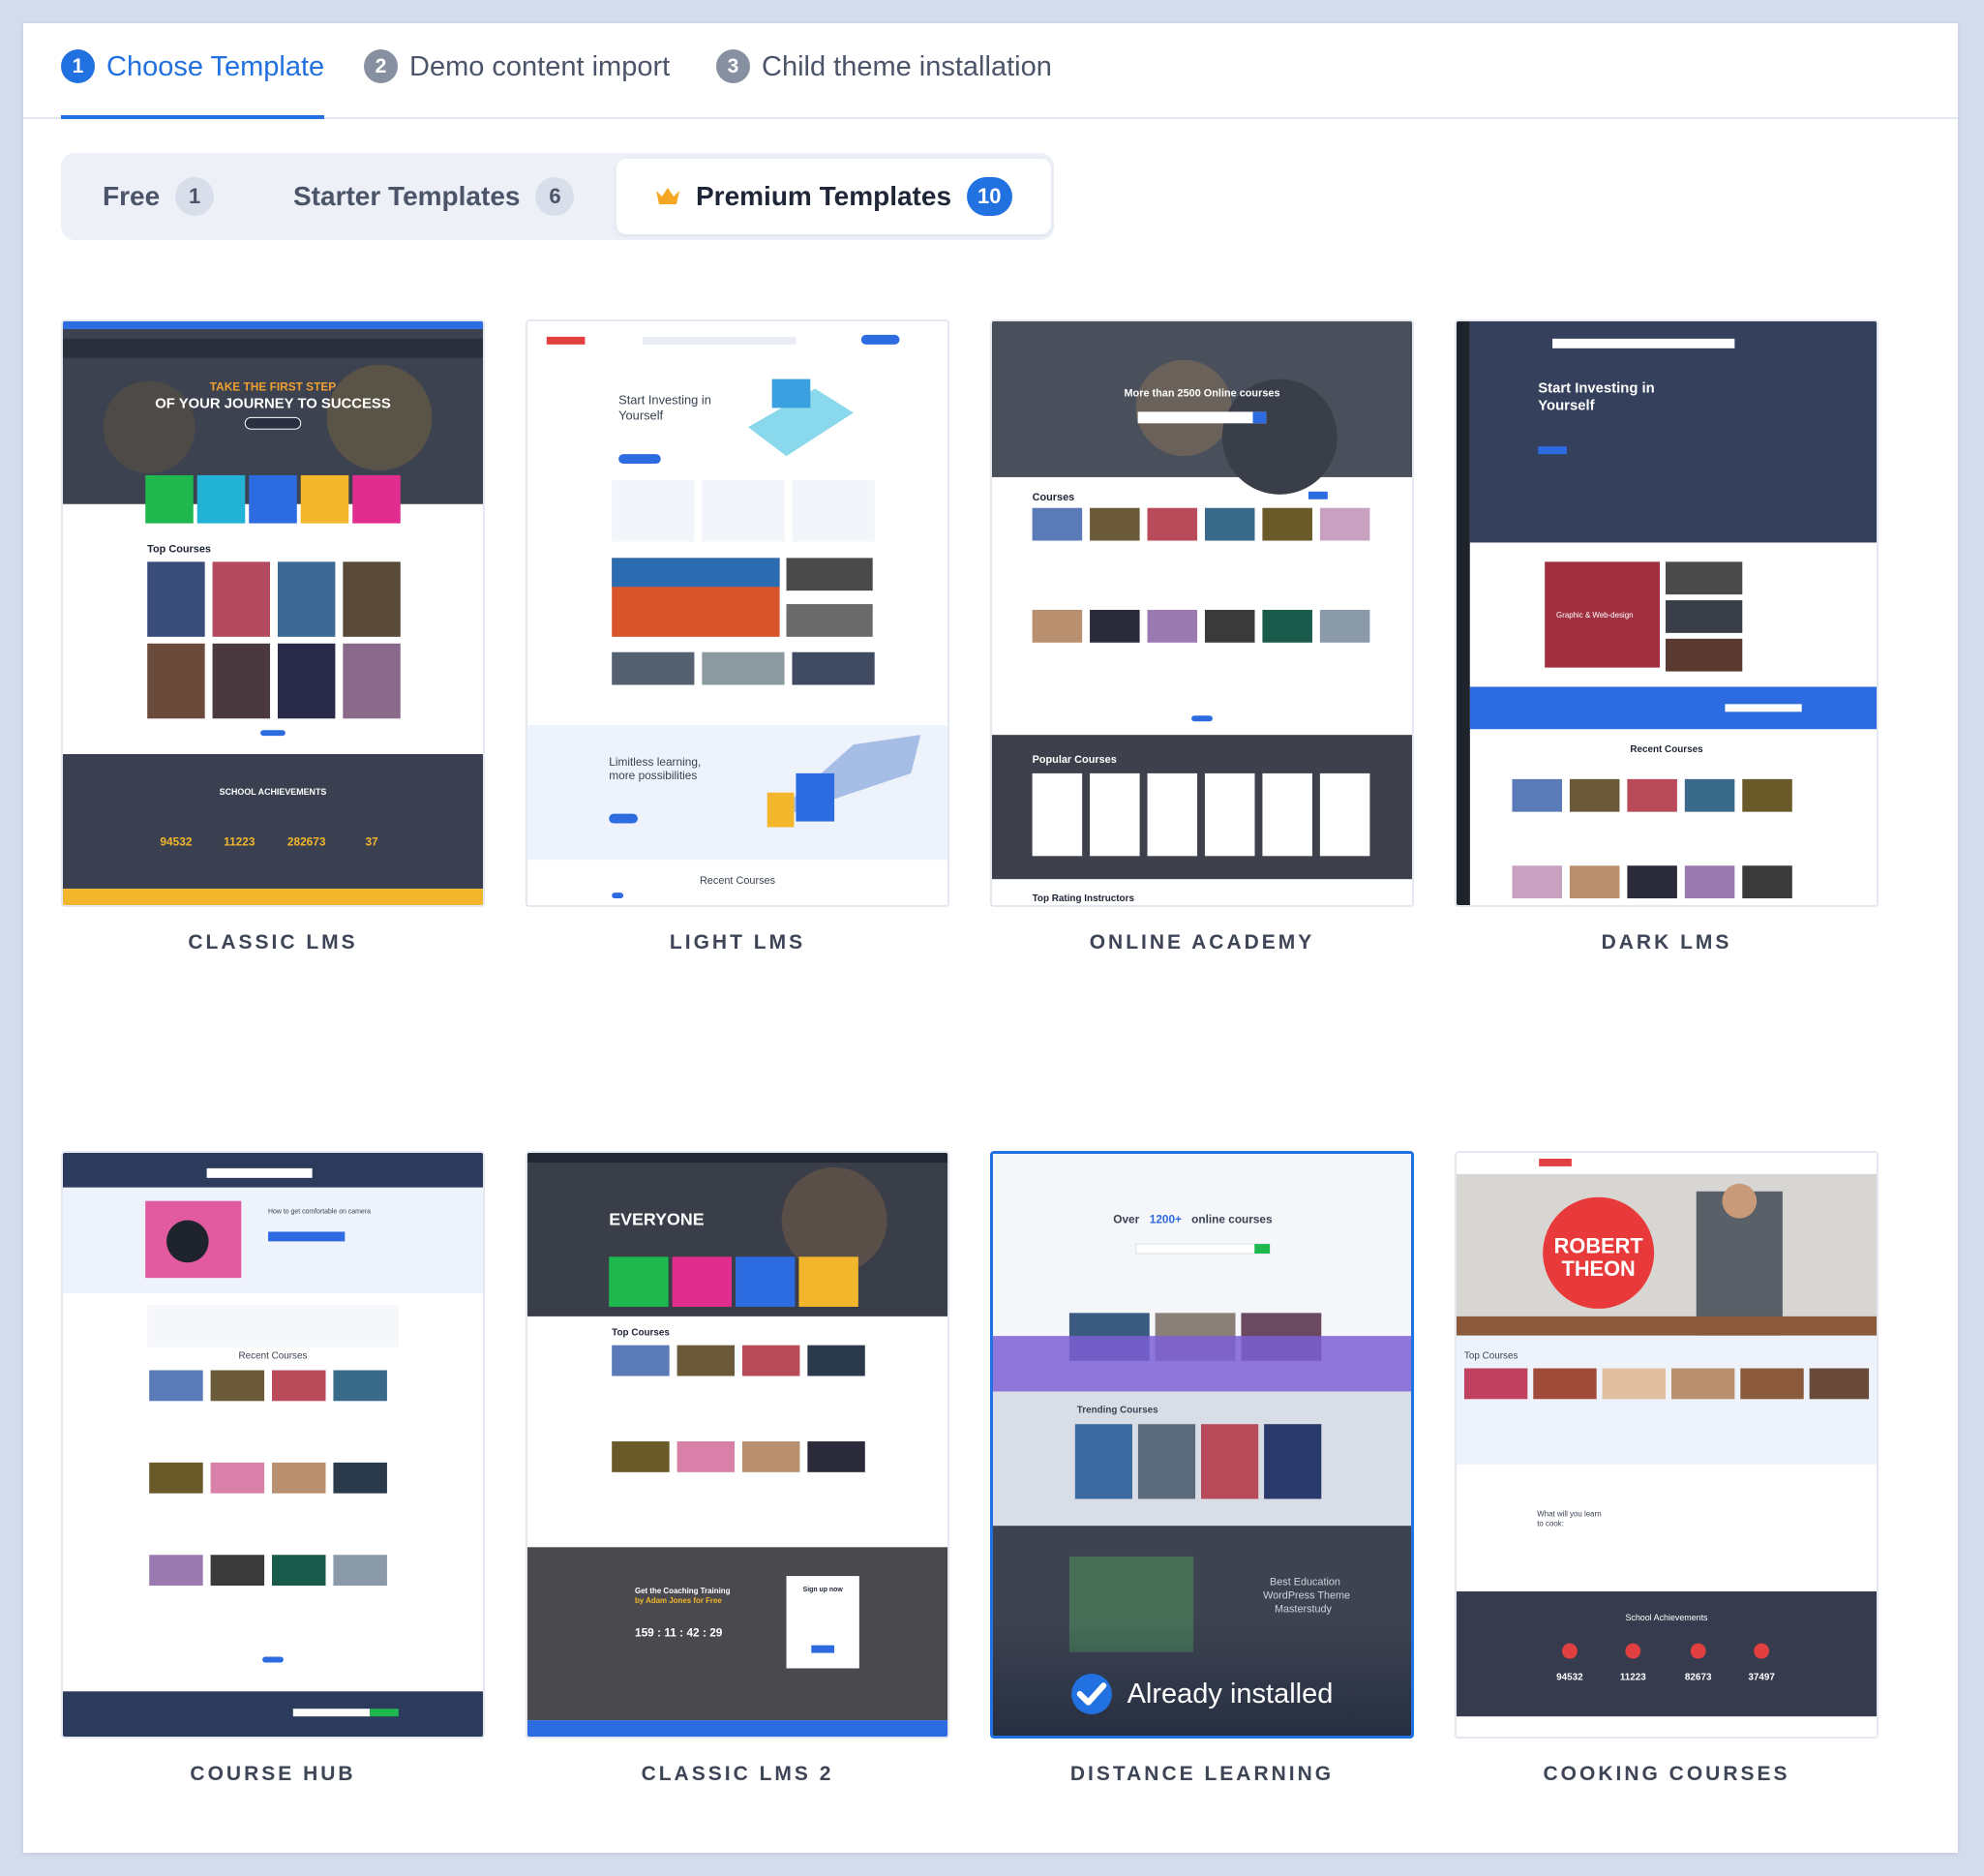 The height and width of the screenshot is (1876, 1984). I want to click on preview-text: 37497, so click(1761, 1677).